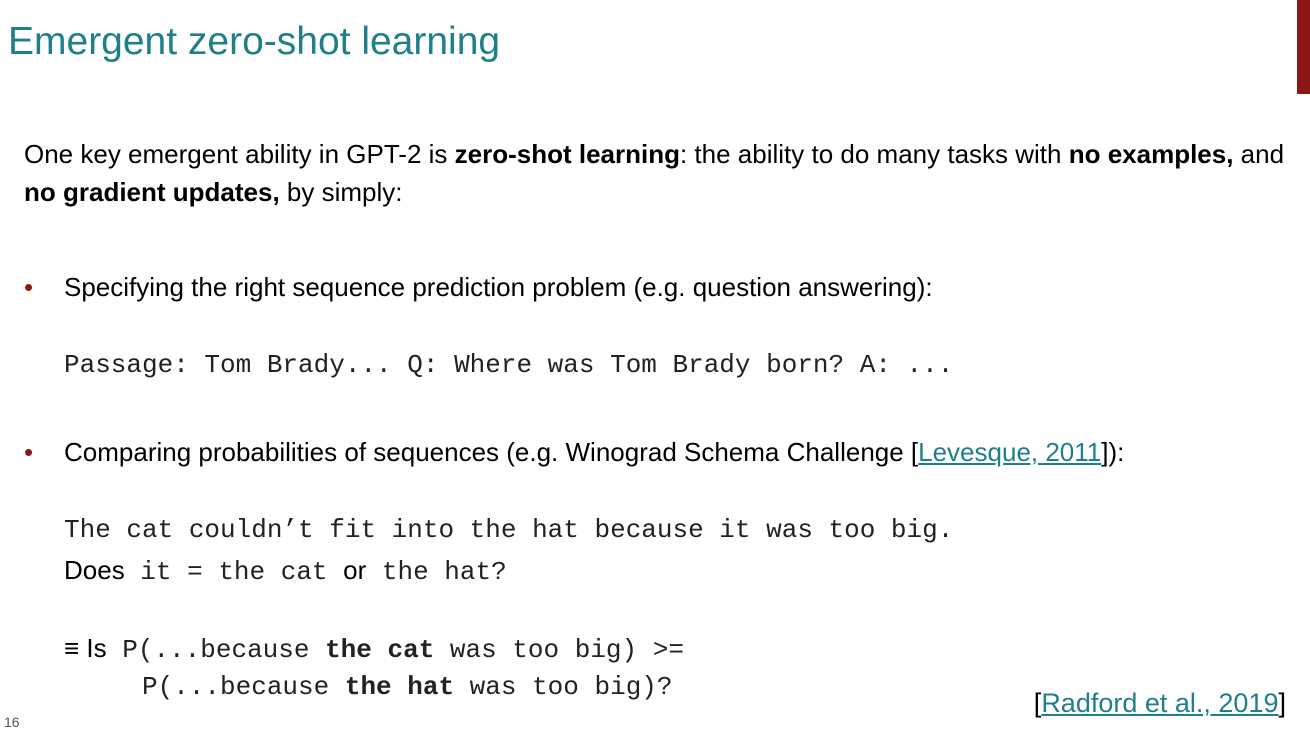 The image size is (1310, 730). Describe the element at coordinates (559, 650) in the screenshot. I see `equiv-line1-b: was too big) >=` at that location.